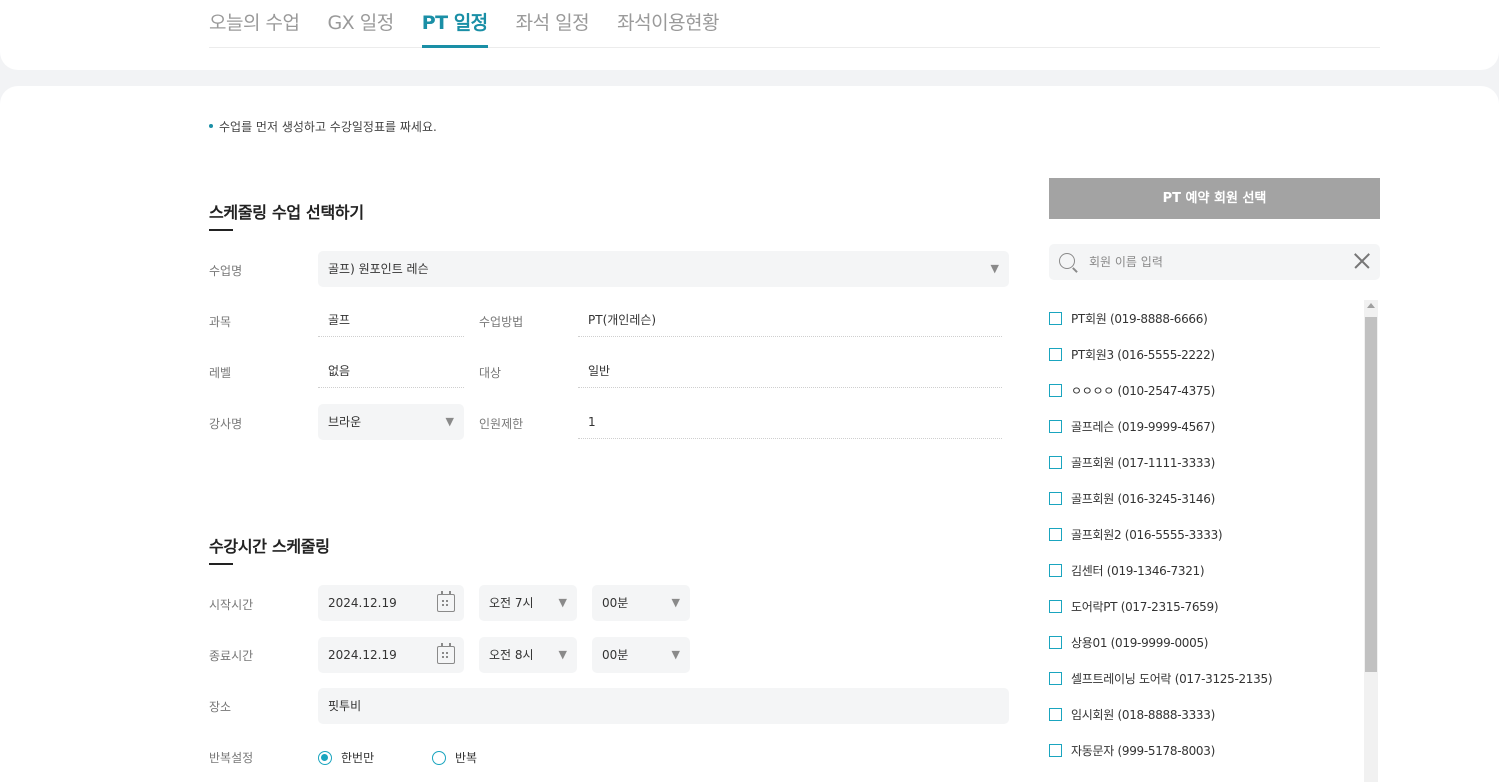 This screenshot has width=1499, height=782. I want to click on place-label: 장소, so click(220, 707).